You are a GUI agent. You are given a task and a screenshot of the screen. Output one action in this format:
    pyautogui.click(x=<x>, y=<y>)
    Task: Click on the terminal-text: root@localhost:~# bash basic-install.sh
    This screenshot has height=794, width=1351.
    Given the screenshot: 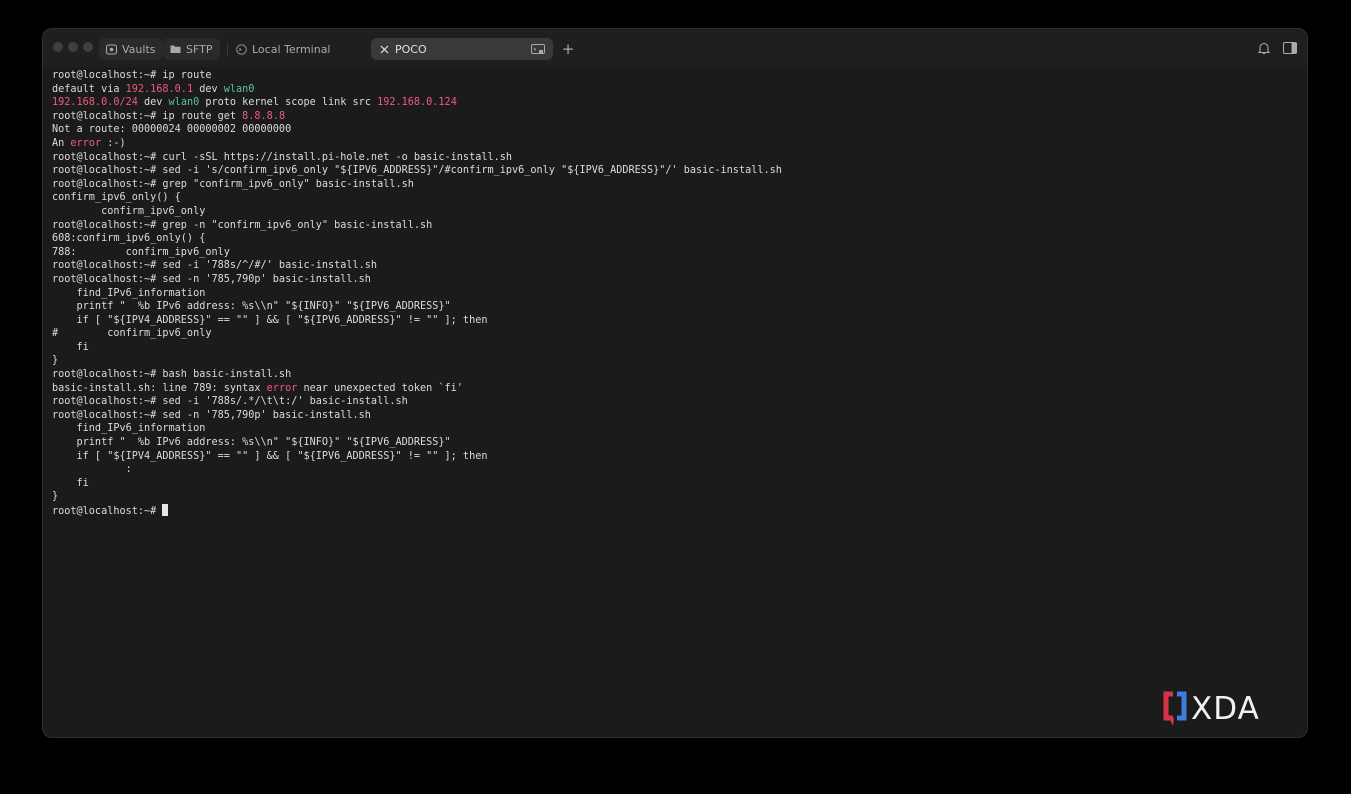 What is the action you would take?
    pyautogui.click(x=172, y=375)
    